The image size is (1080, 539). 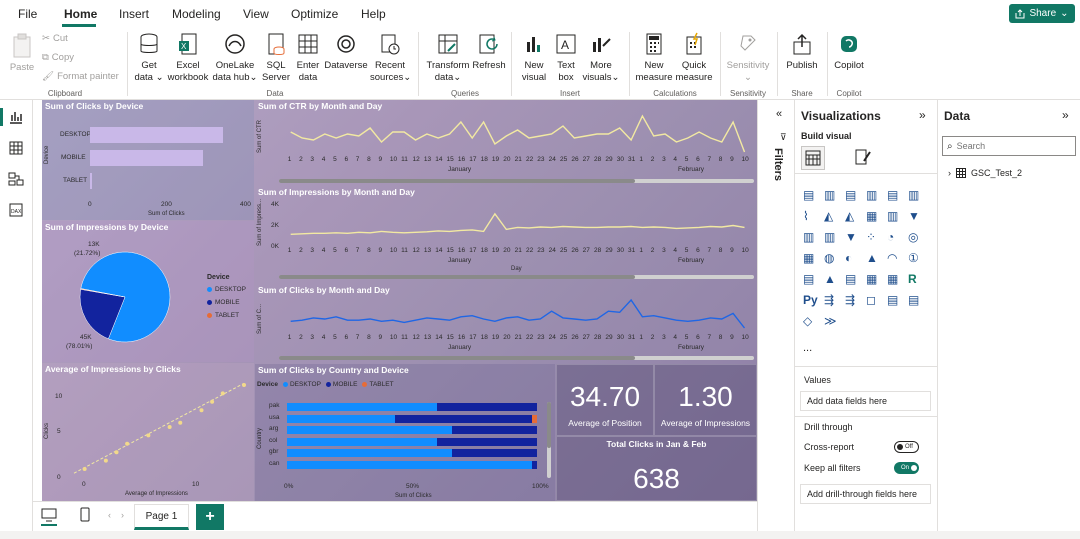 What do you see at coordinates (810, 258) in the screenshot?
I see `treemap-icon: ▦` at bounding box center [810, 258].